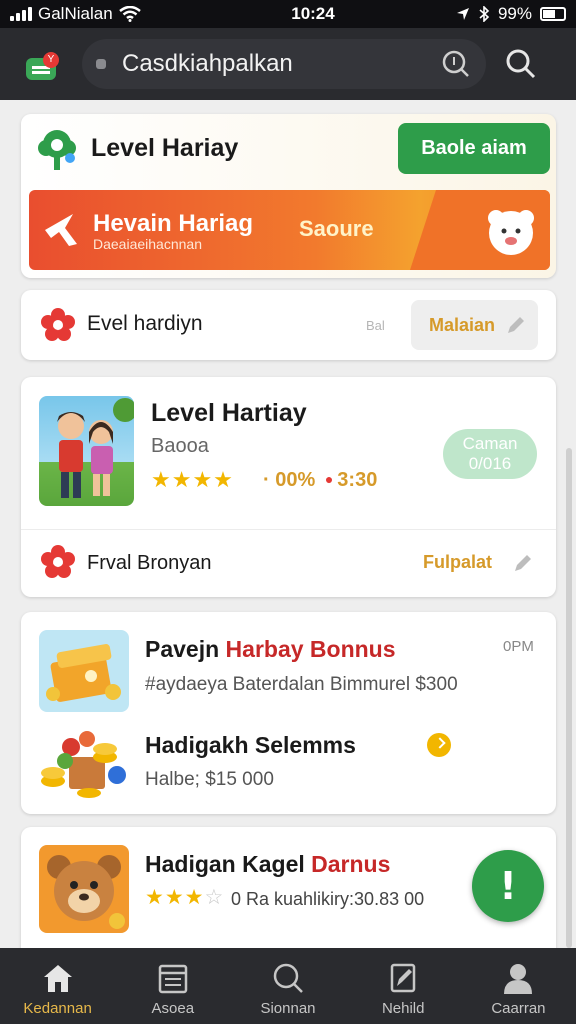 The height and width of the screenshot is (1024, 576). Describe the element at coordinates (403, 978) in the screenshot. I see `edit-icon` at that location.